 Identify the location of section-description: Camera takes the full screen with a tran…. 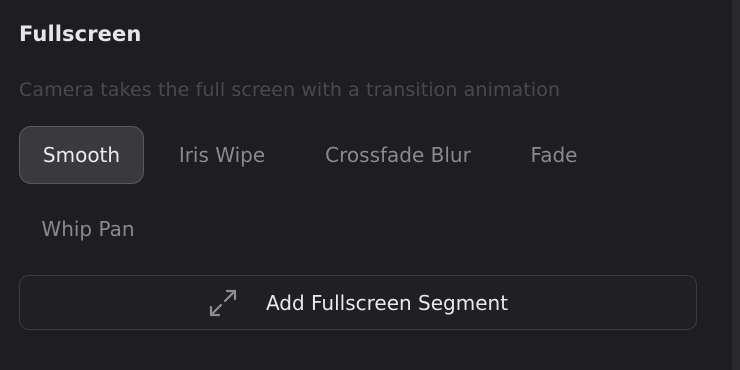
(290, 90).